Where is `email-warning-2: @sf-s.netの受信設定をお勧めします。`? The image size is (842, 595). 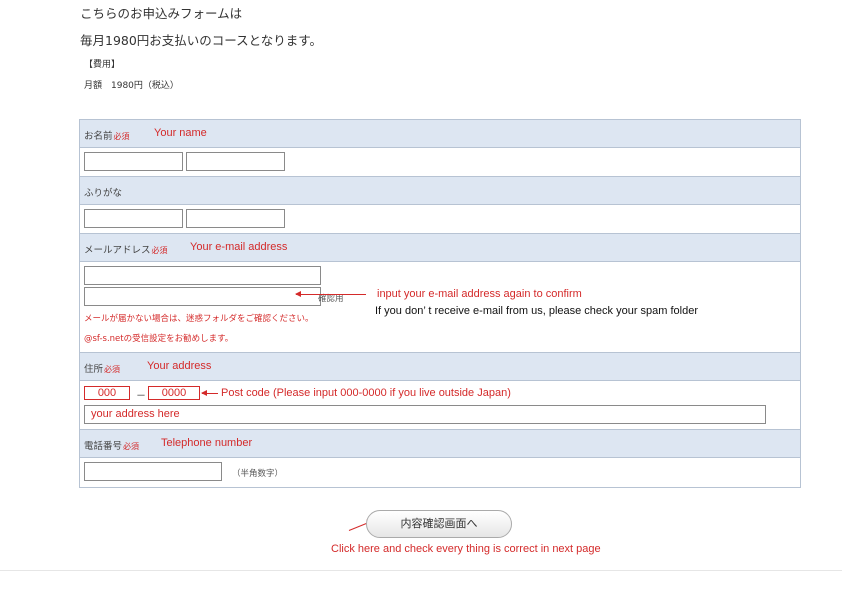
email-warning-2: @sf-s.netの受信設定をお勧めします。 is located at coordinates (159, 339).